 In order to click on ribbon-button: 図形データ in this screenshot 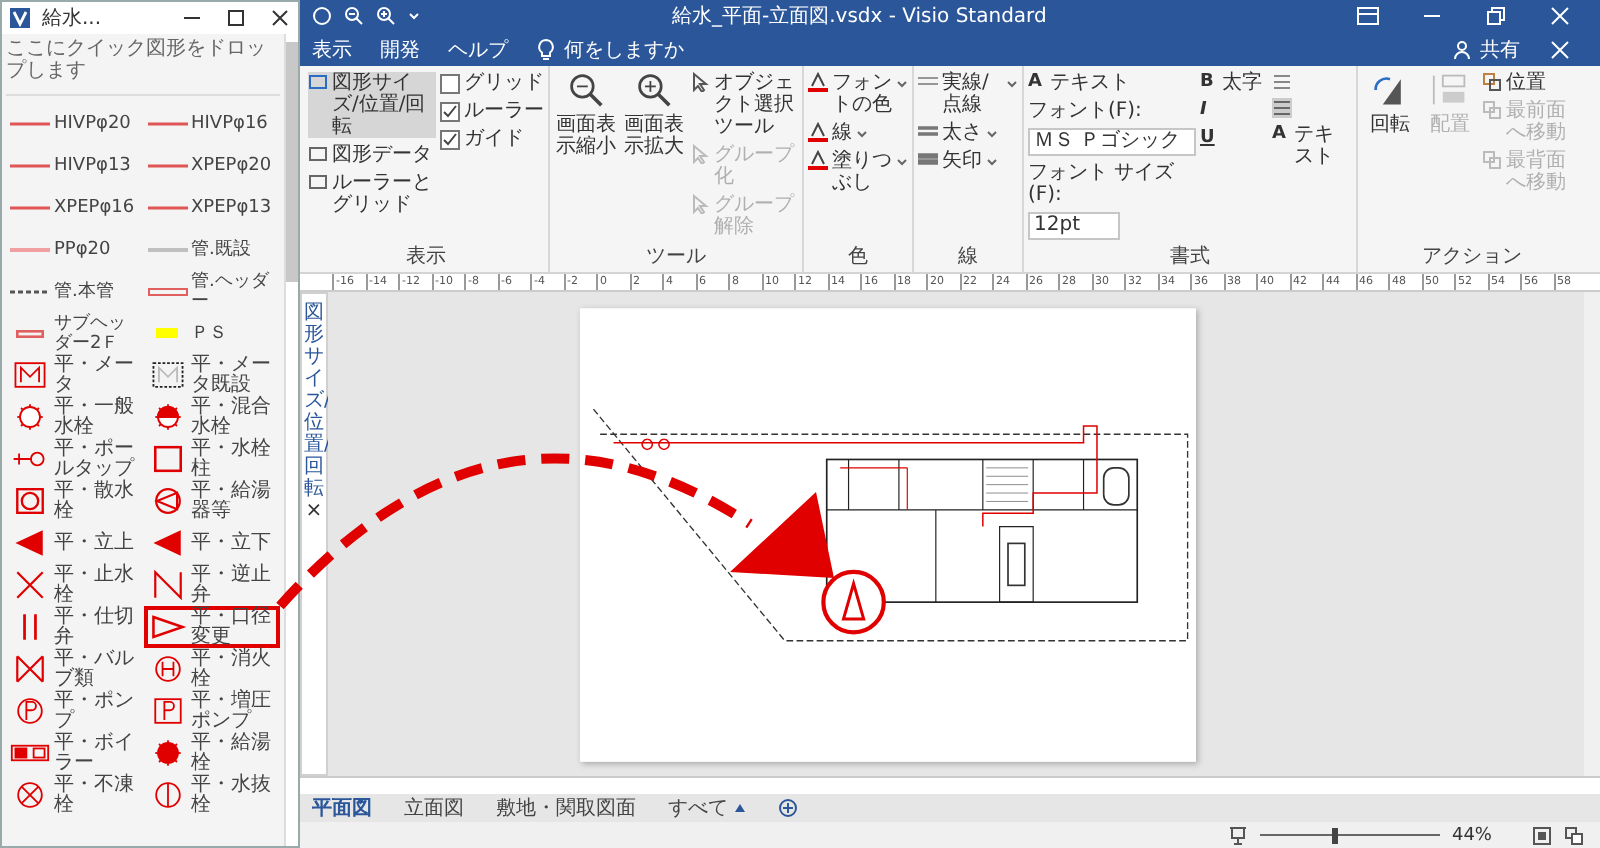, I will do `click(372, 155)`.